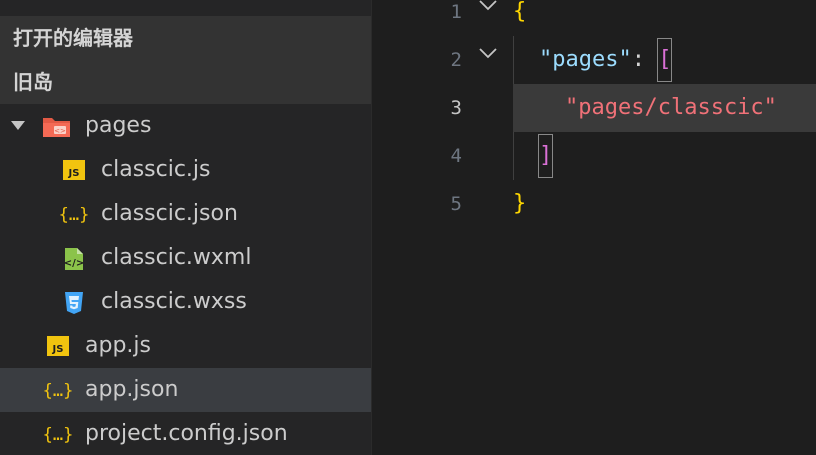 The width and height of the screenshot is (816, 455). Describe the element at coordinates (185, 38) in the screenshot. I see `open-editors-header: 打开的编辑器` at that location.